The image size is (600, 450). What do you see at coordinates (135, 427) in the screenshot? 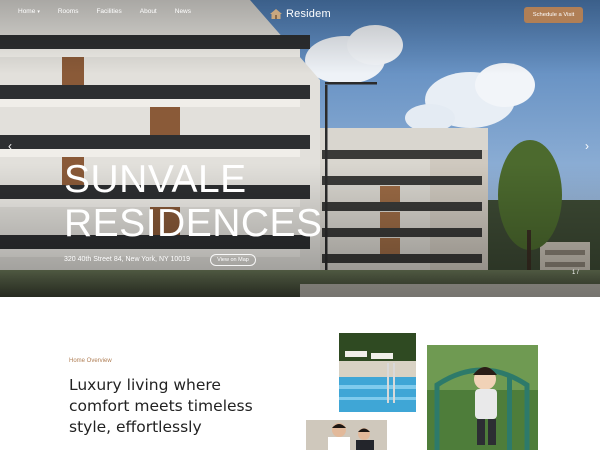
I see `headline-line: style, effortlessly` at bounding box center [135, 427].